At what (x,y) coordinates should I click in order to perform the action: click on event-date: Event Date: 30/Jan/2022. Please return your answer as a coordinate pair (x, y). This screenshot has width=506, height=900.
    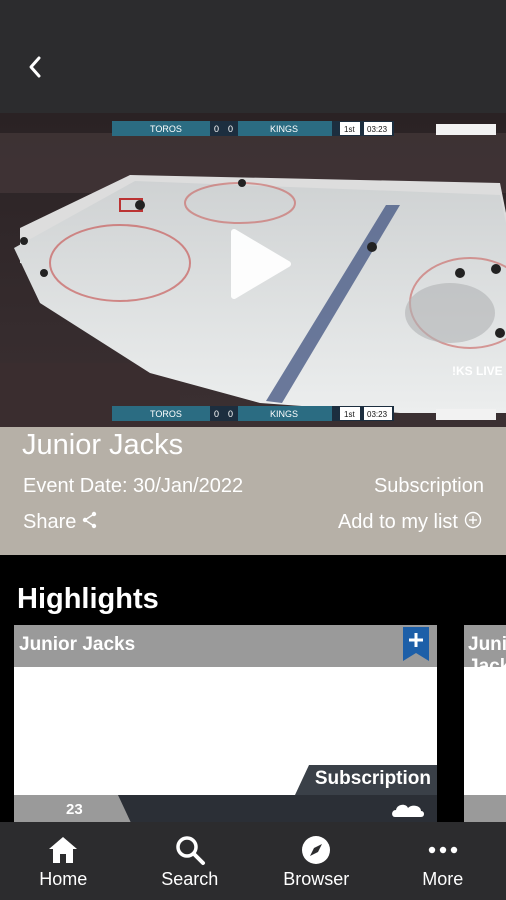
    Looking at the image, I should click on (133, 486).